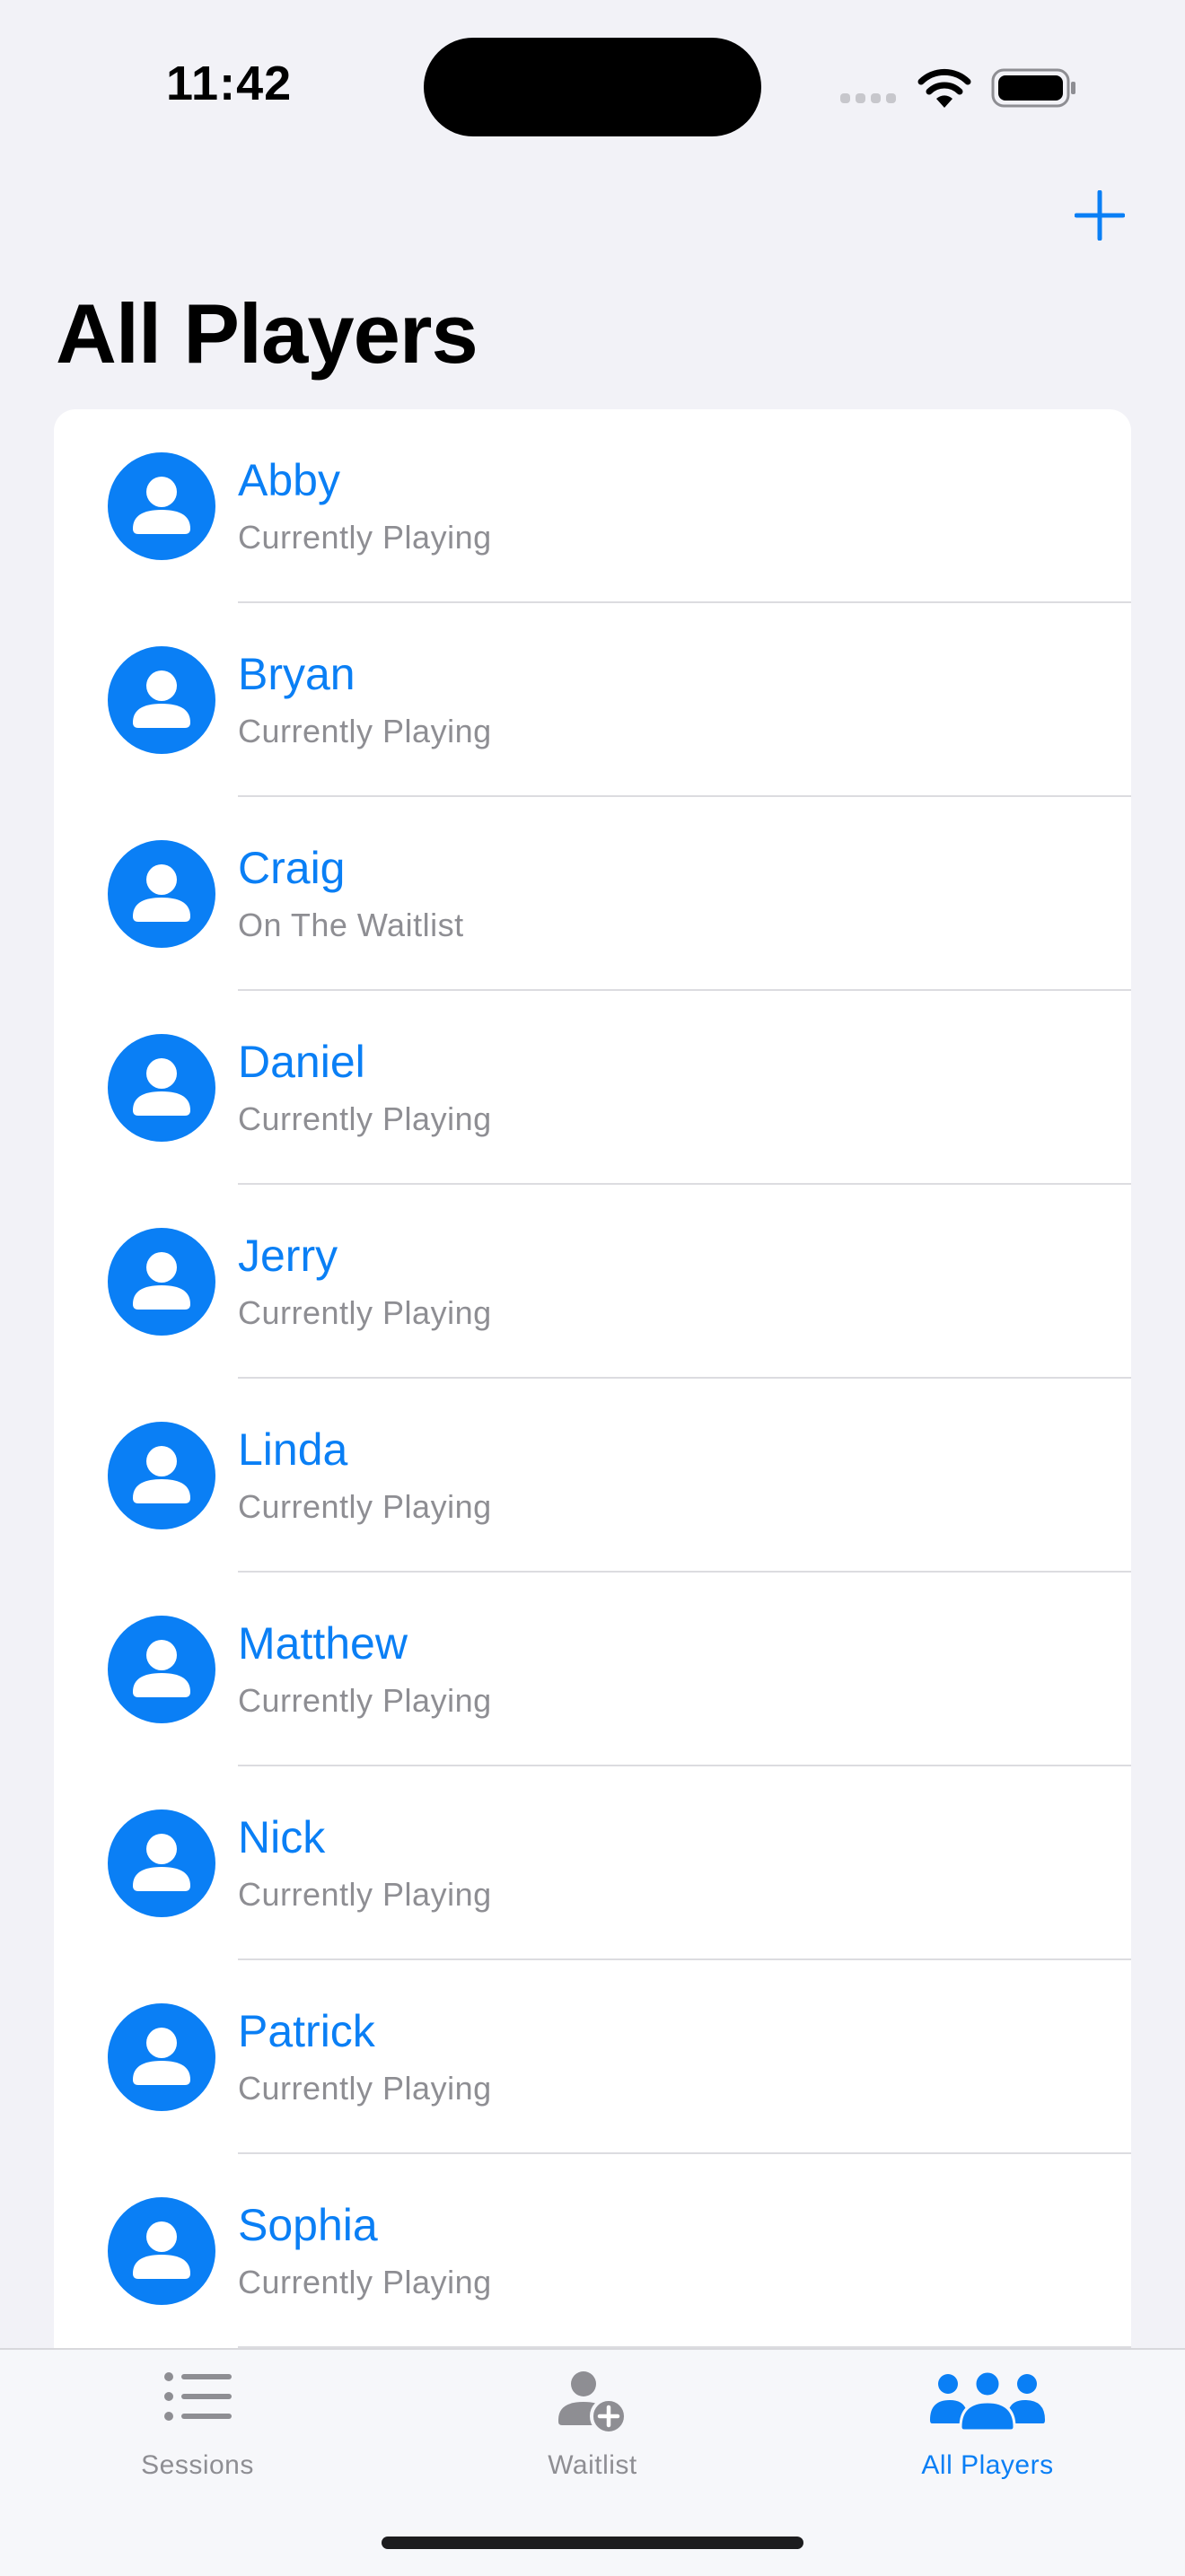  Describe the element at coordinates (987, 2465) in the screenshot. I see `tab-label: All Players` at that location.